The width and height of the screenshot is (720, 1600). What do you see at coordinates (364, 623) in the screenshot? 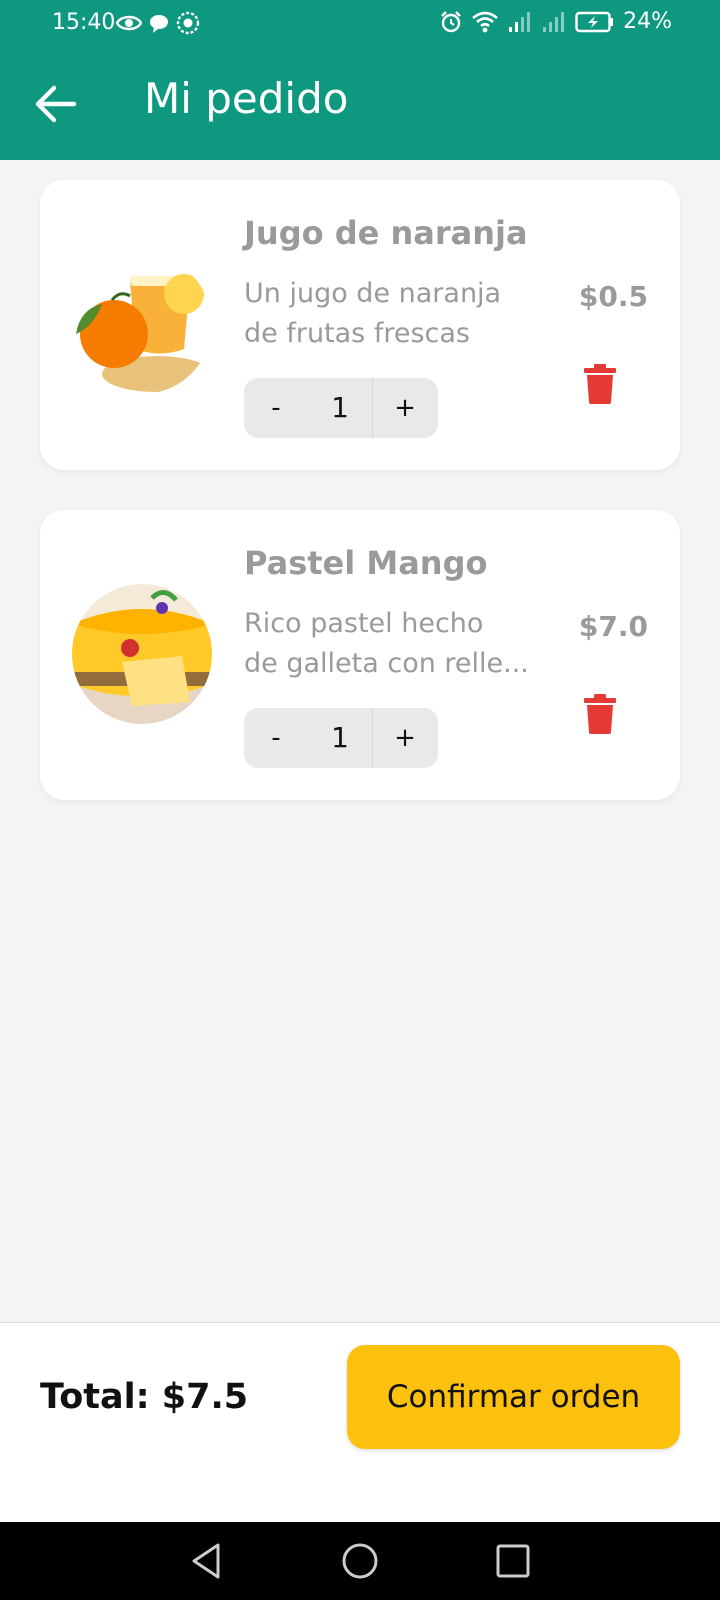
I see `item-description-line: Rico pastel hecho` at bounding box center [364, 623].